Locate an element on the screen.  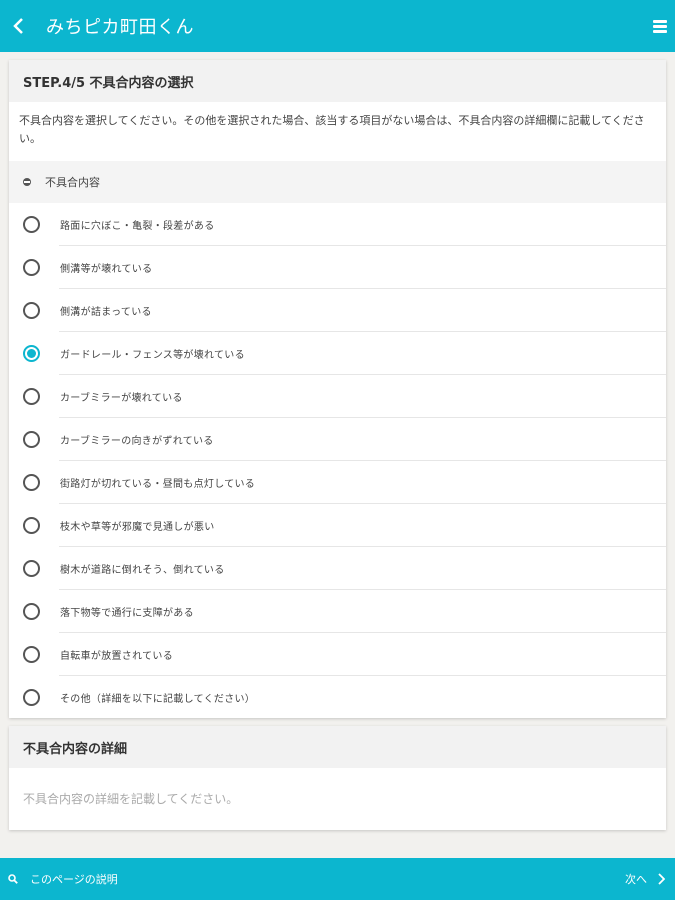
app-title: みちピカ町田くん is located at coordinates (120, 27).